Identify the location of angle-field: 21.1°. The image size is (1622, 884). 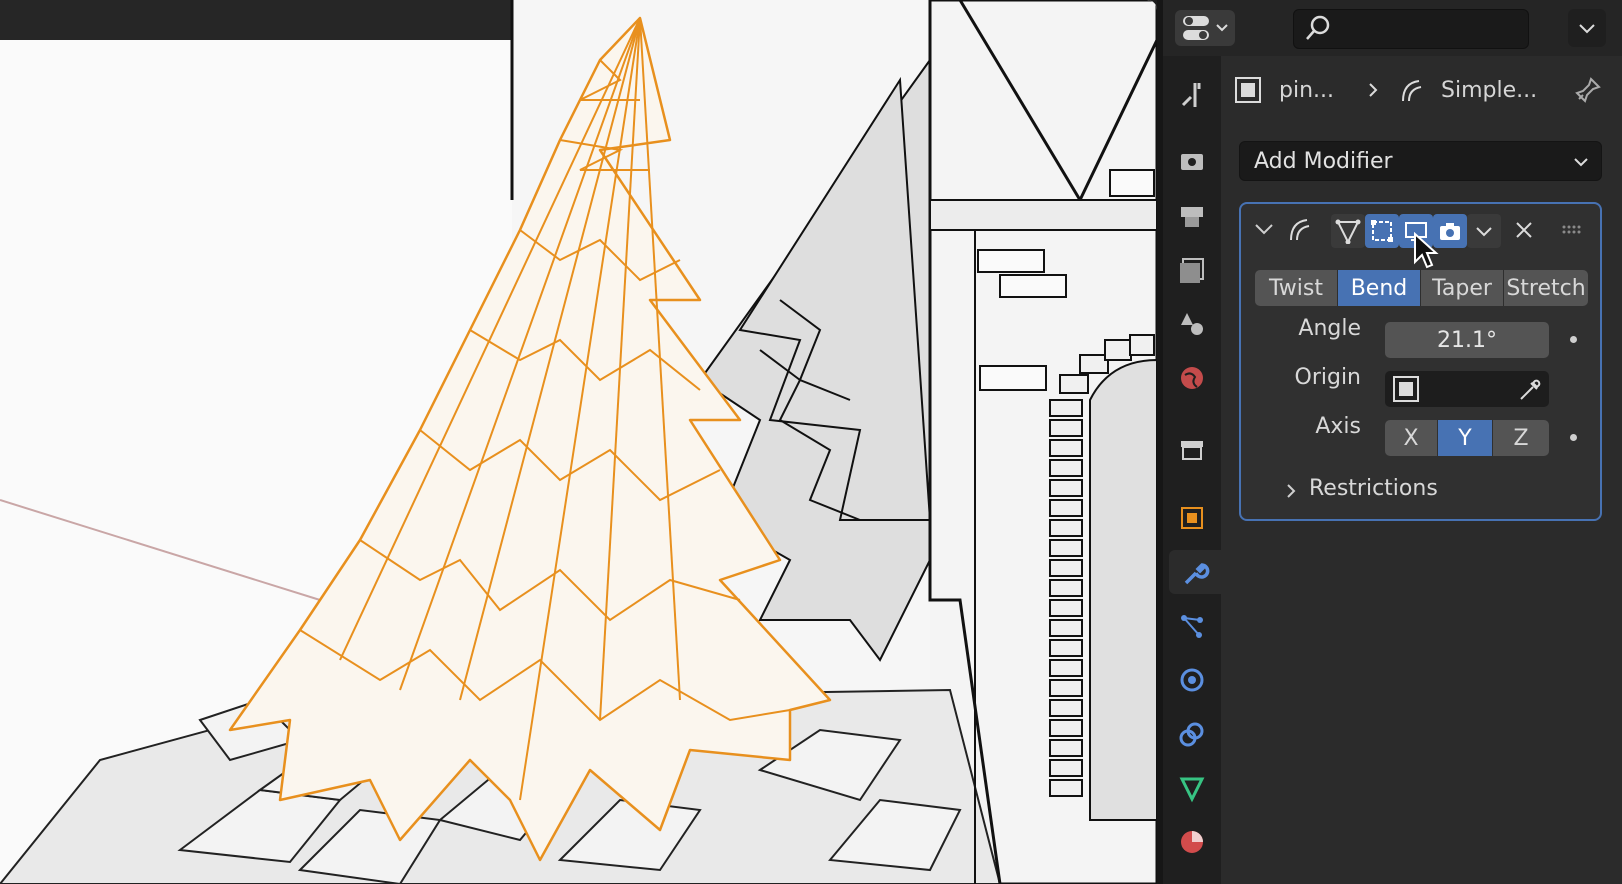
(1467, 340).